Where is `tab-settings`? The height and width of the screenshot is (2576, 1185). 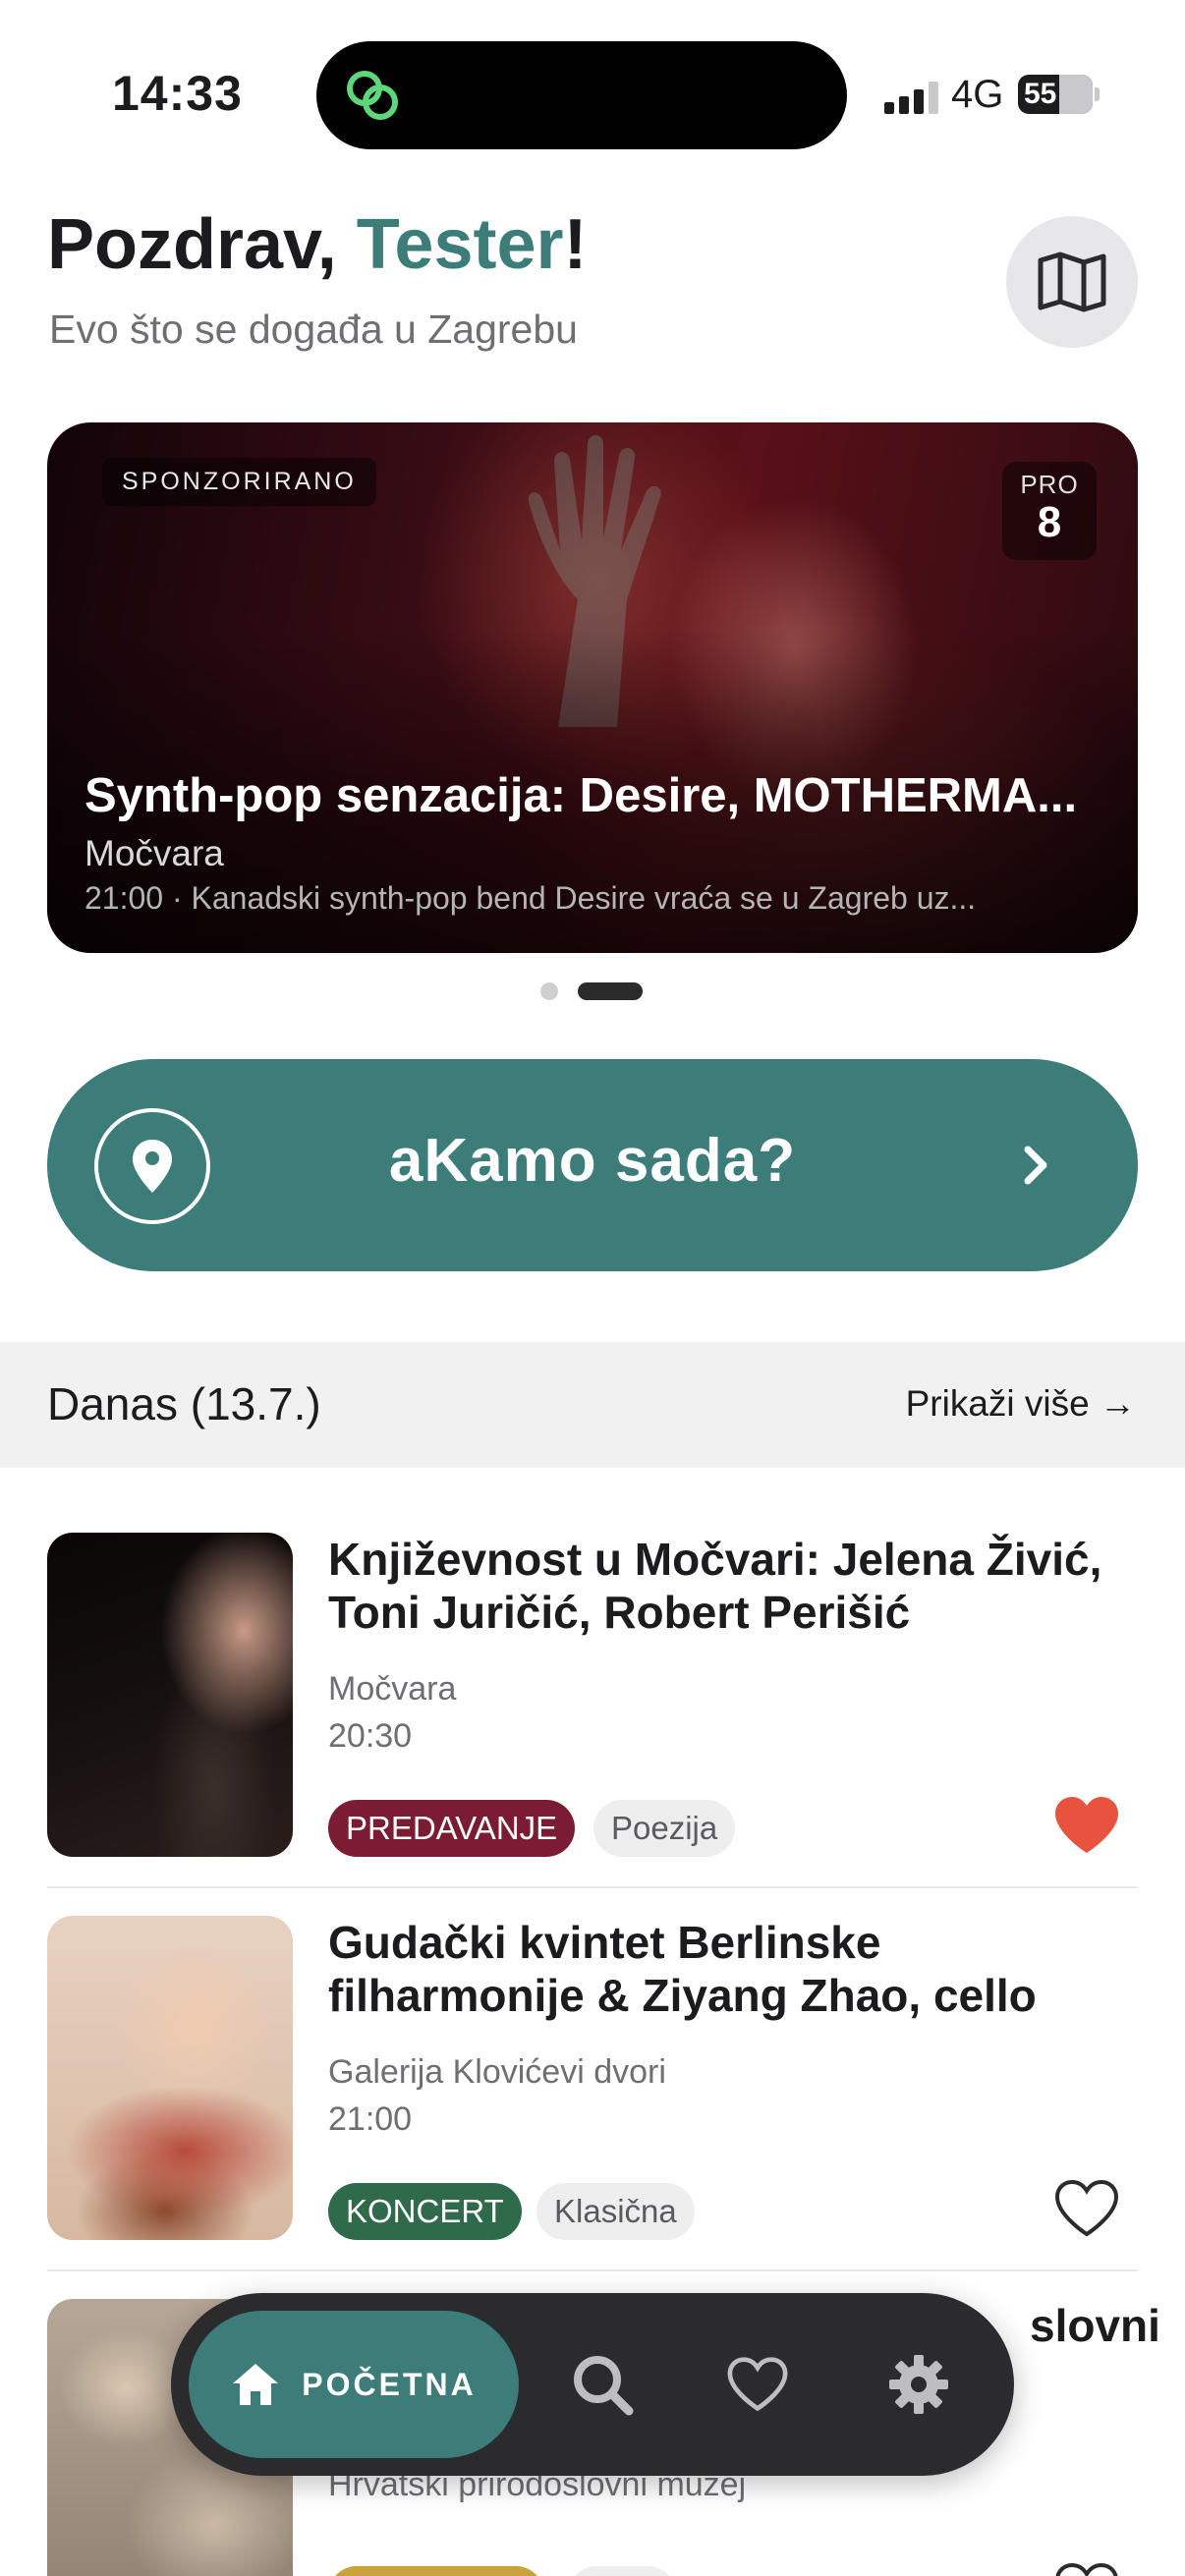 tab-settings is located at coordinates (919, 2384).